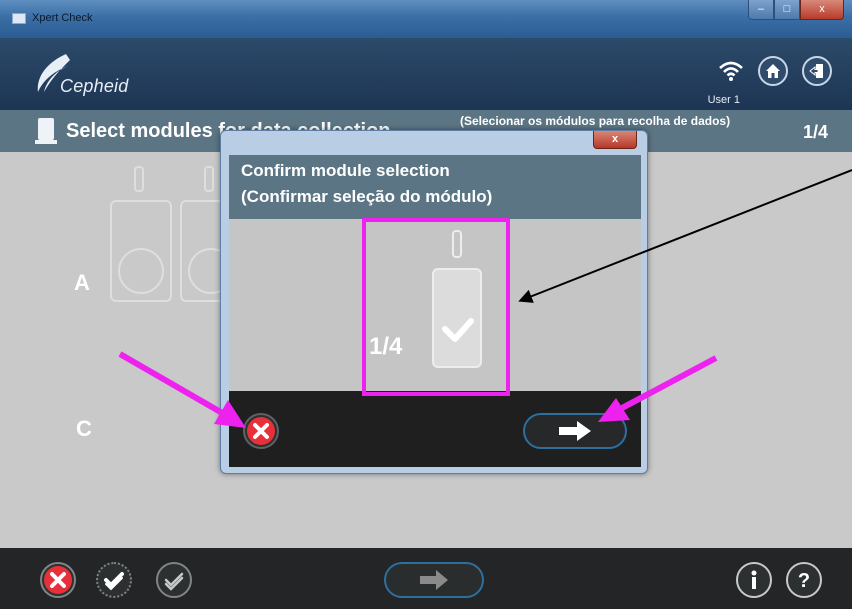 The width and height of the screenshot is (852, 609). I want to click on wifi-icon, so click(731, 71).